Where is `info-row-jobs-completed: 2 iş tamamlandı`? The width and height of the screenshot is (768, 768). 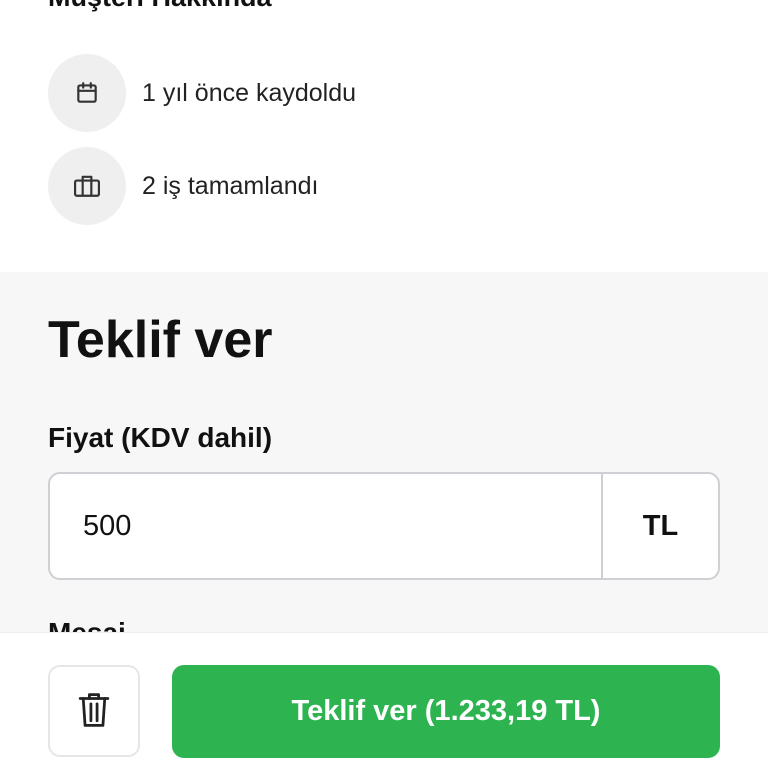 info-row-jobs-completed: 2 iş tamamlandı is located at coordinates (183, 186).